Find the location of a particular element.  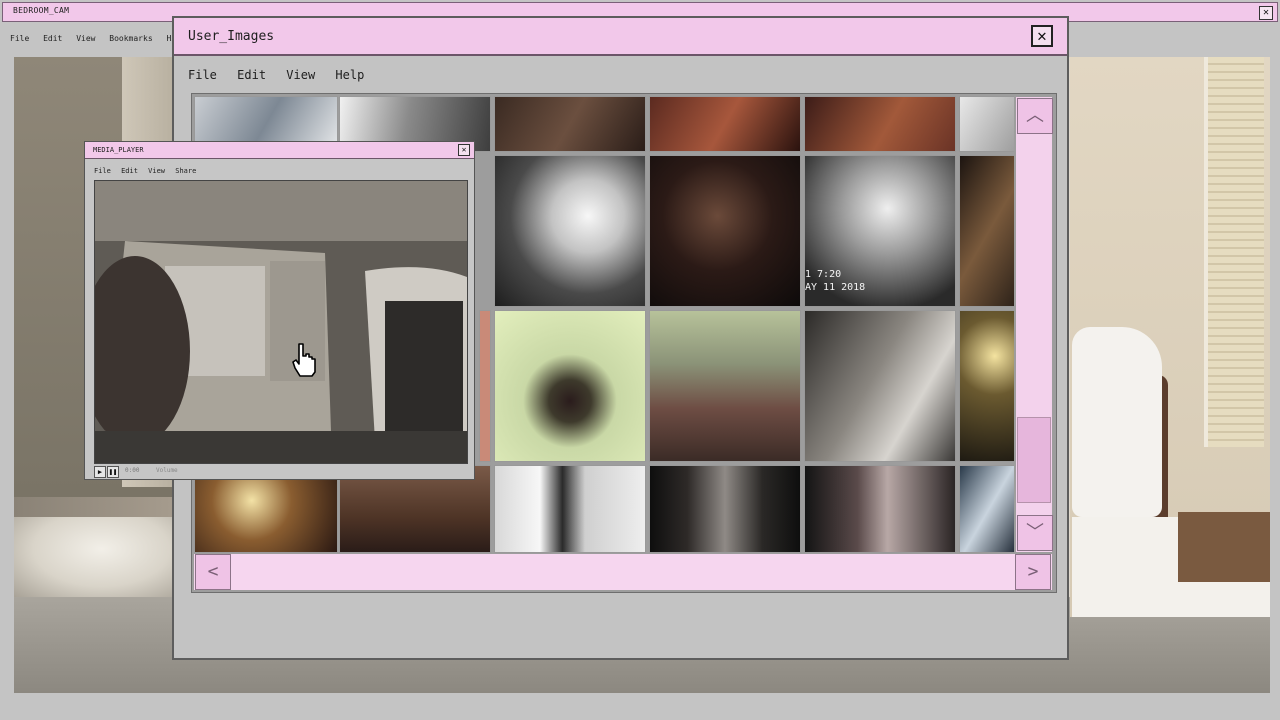

video-frame is located at coordinates (281, 322).